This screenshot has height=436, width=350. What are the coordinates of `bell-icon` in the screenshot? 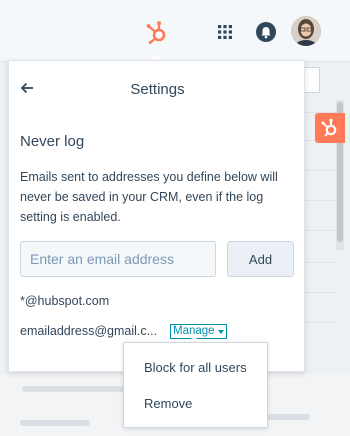 It's located at (266, 33).